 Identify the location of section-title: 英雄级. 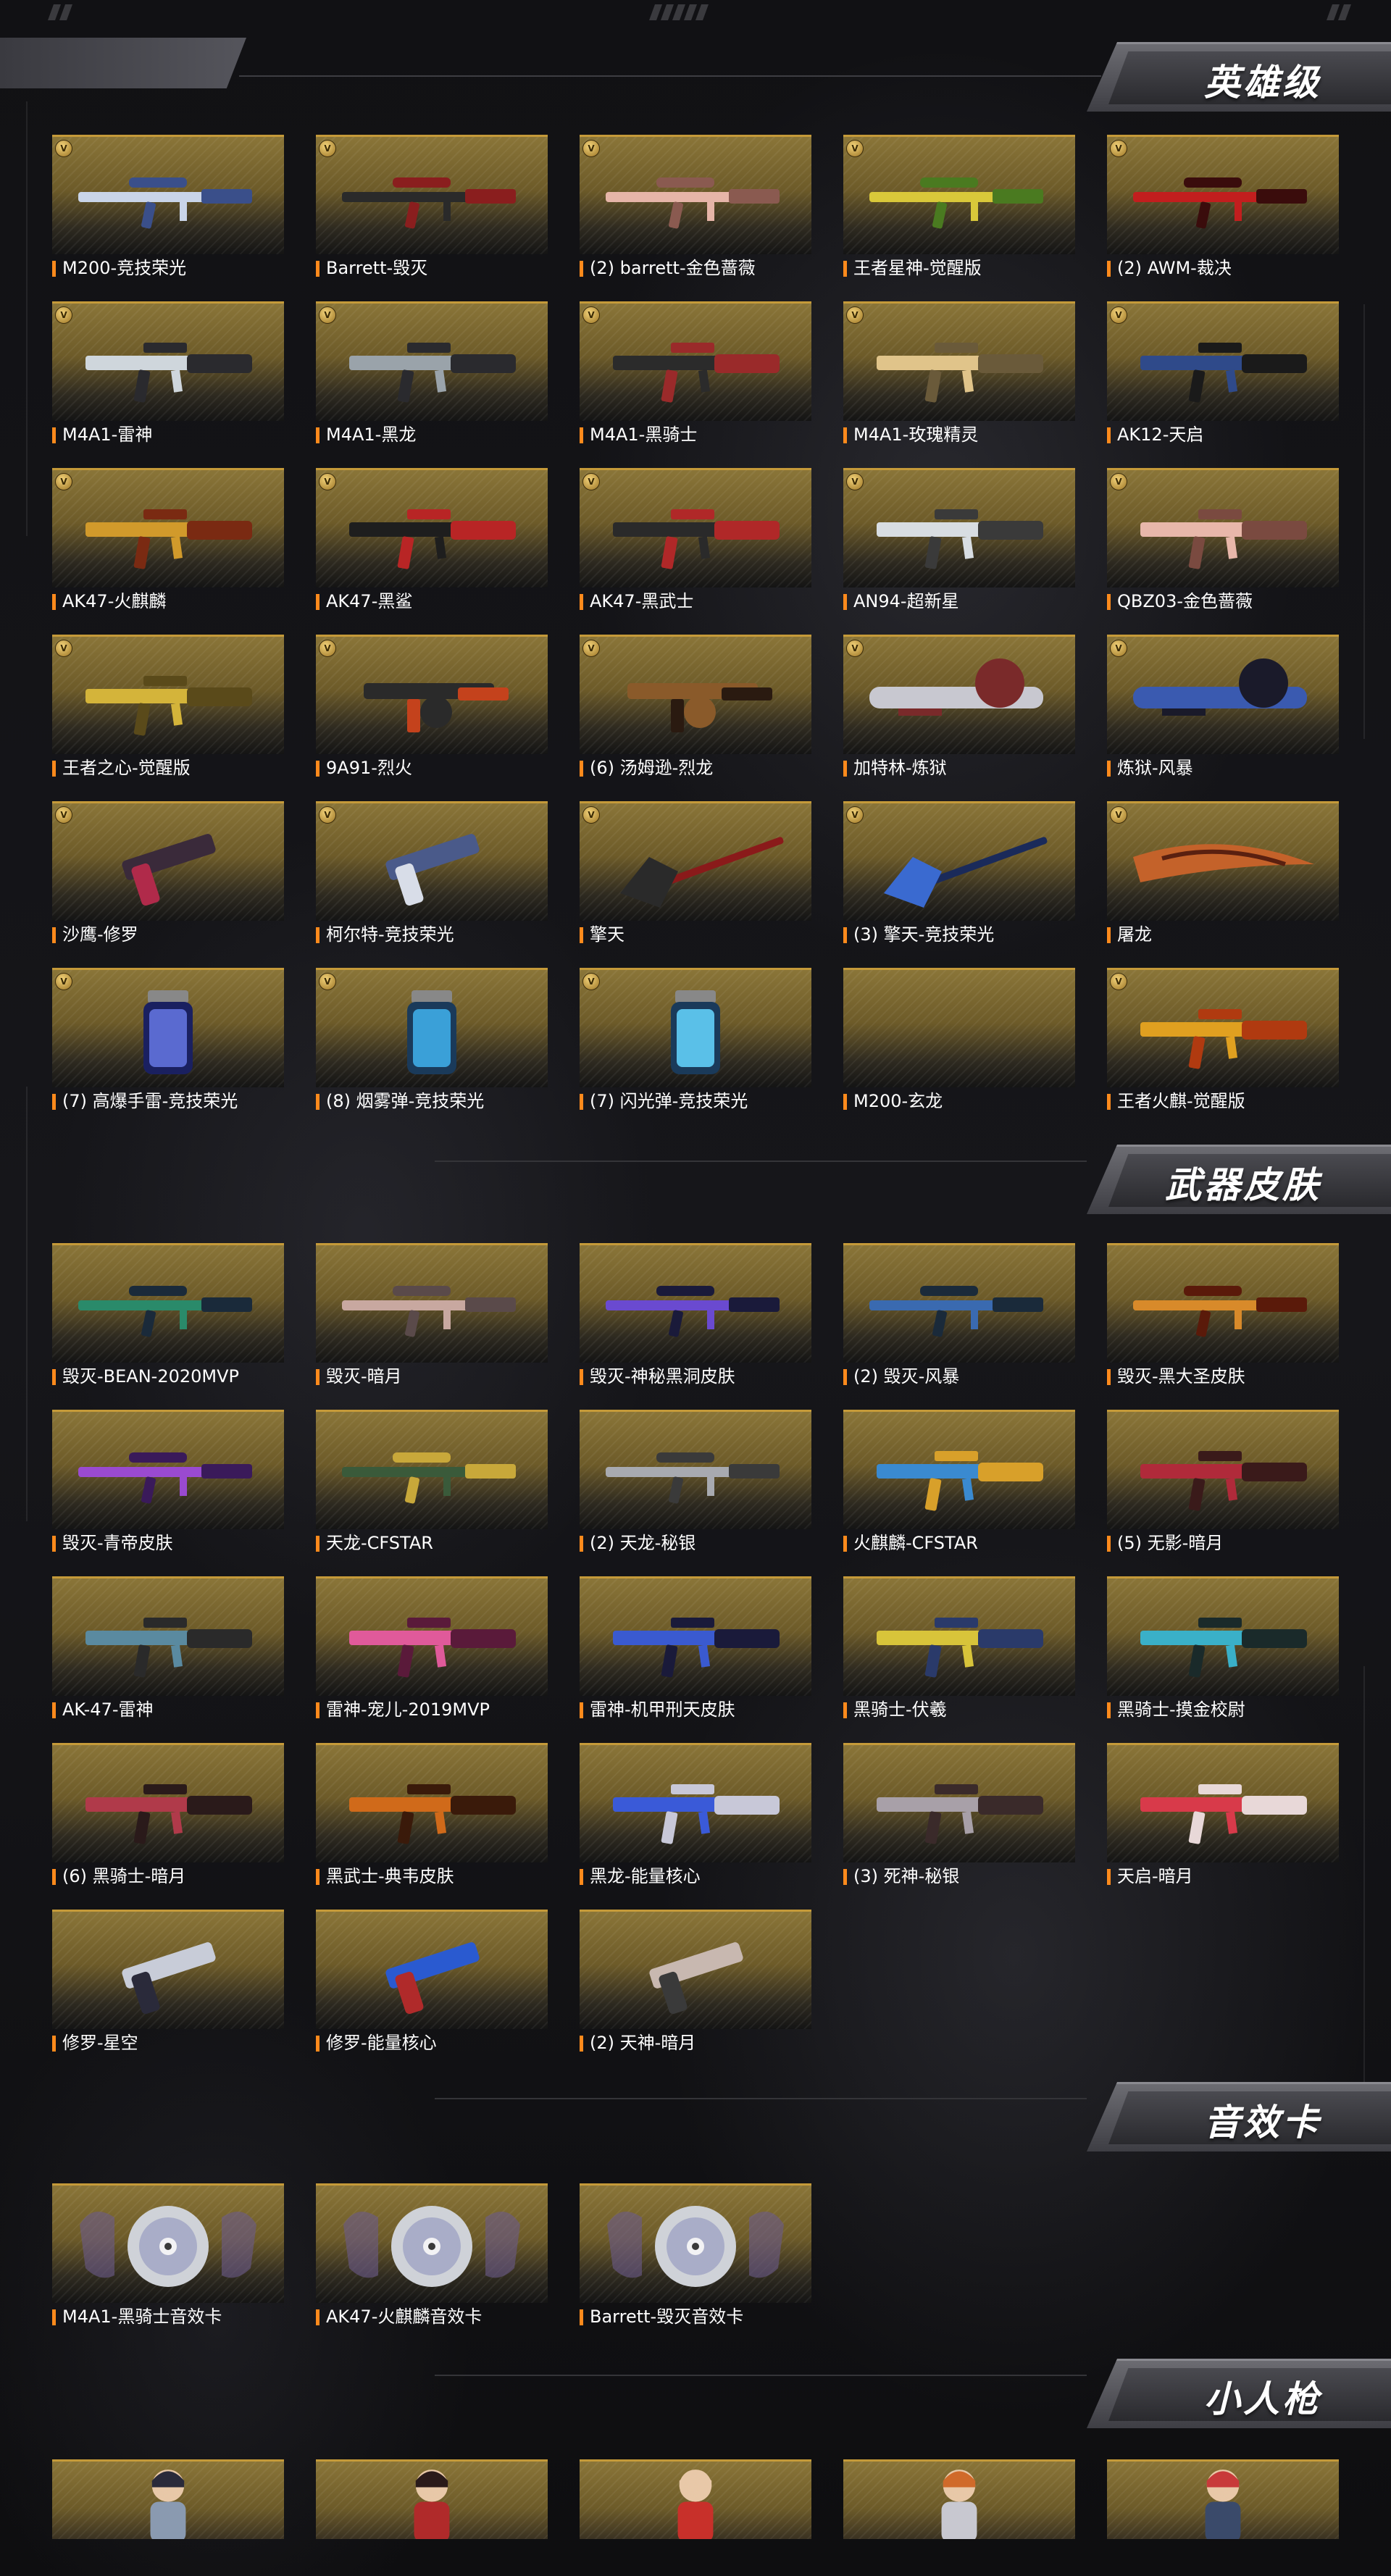
(1262, 83).